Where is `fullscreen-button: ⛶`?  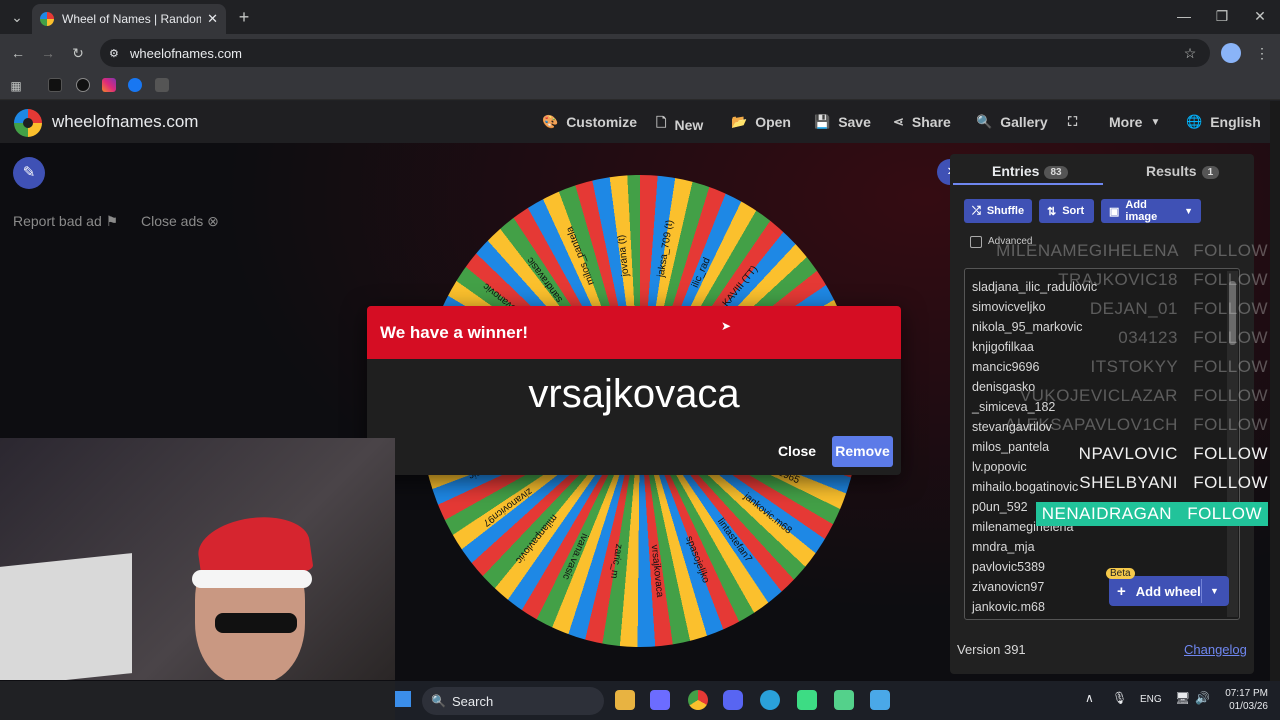
fullscreen-button: ⛶ is located at coordinates (1076, 122).